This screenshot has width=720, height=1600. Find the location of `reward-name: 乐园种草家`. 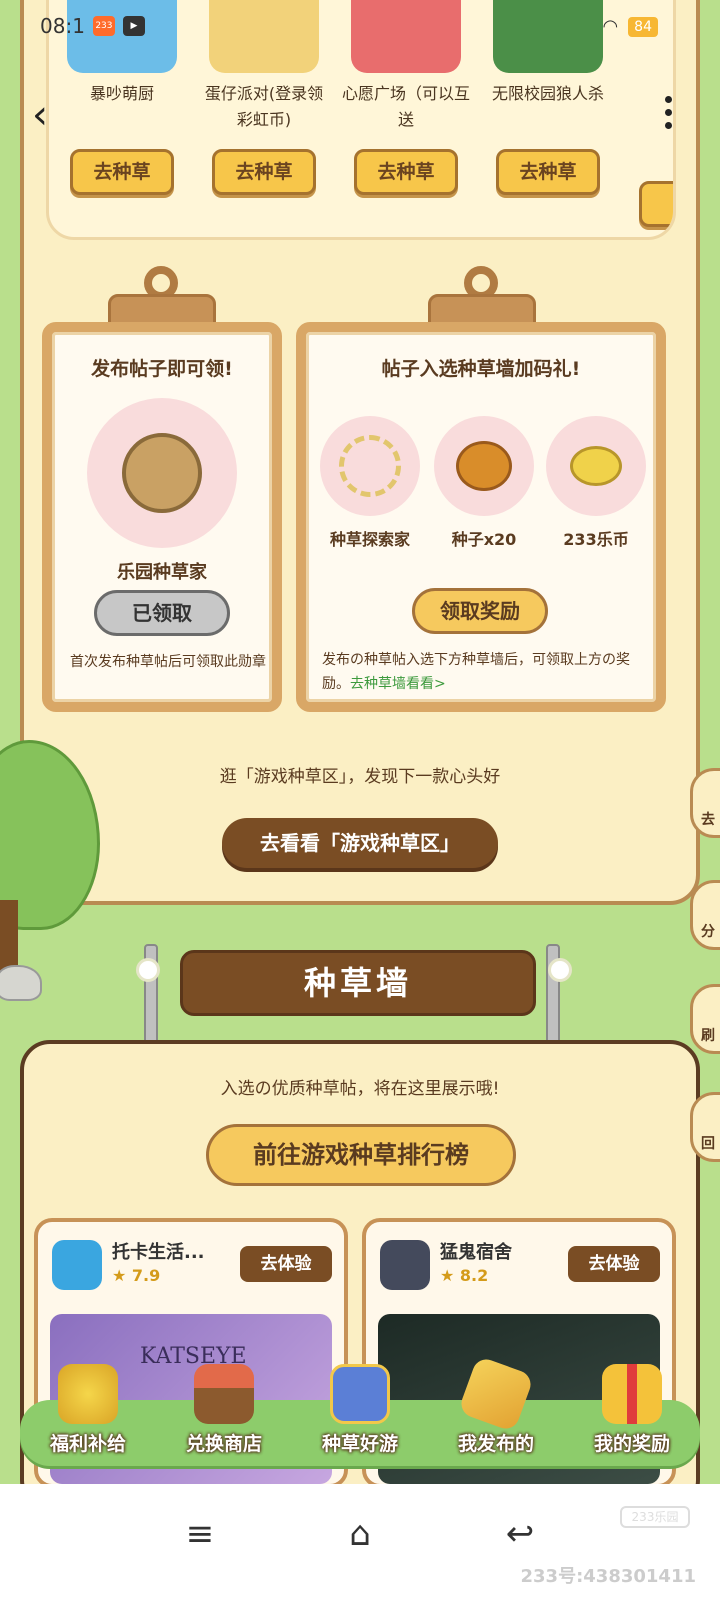

reward-name: 乐园种草家 is located at coordinates (162, 572).